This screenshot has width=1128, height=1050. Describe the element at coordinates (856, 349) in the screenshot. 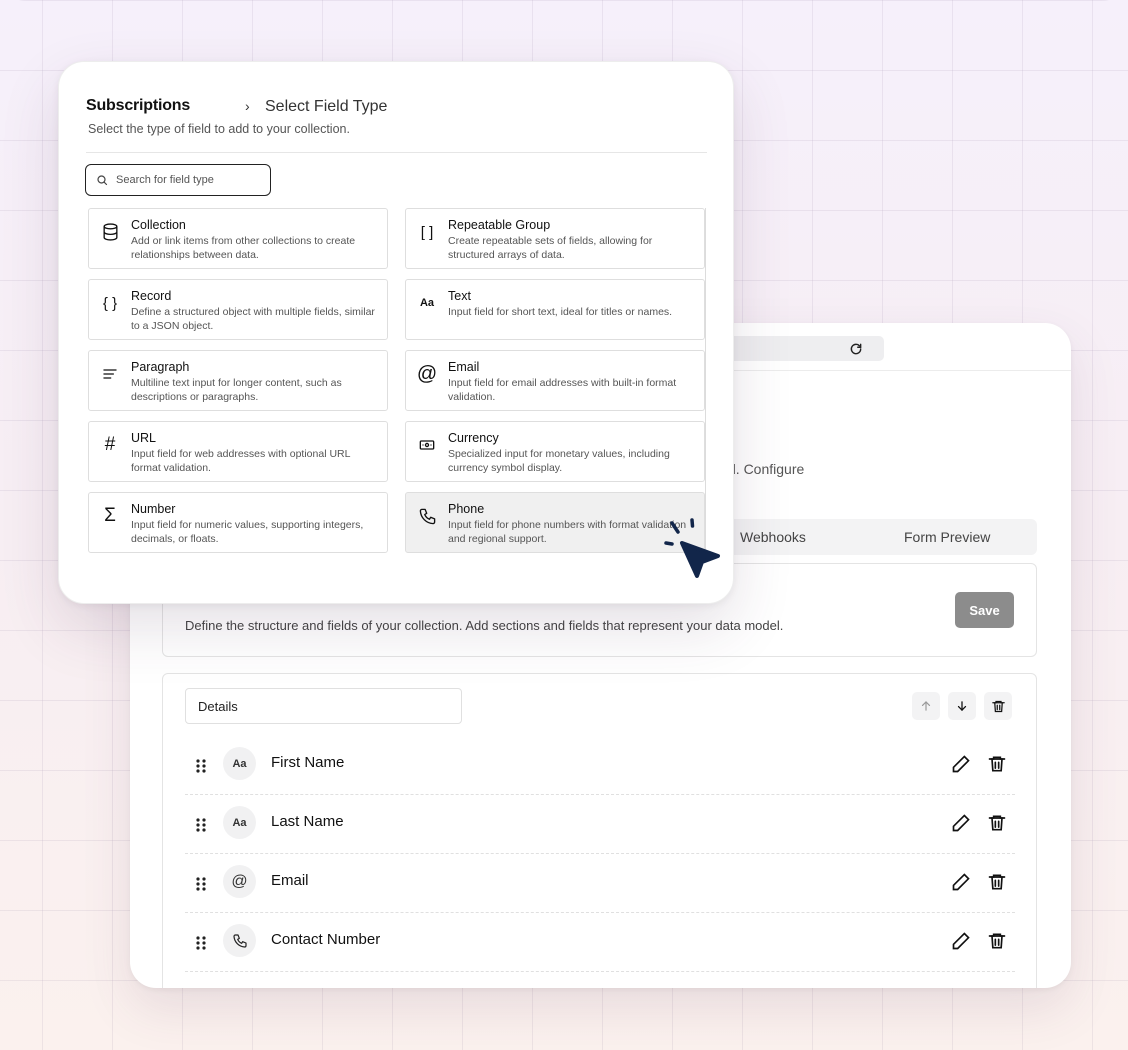

I see `refresh-icon` at that location.